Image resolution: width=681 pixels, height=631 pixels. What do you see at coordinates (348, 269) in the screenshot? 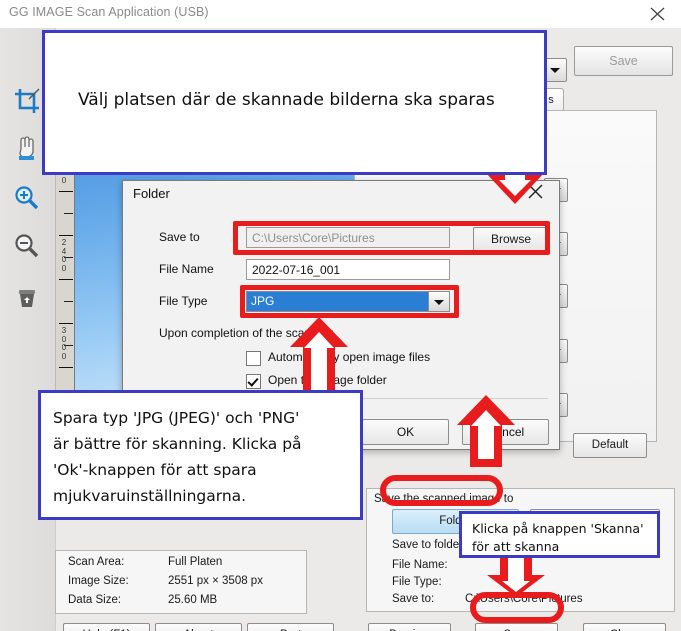
I see `file-name-input: 2022-07-16_001` at bounding box center [348, 269].